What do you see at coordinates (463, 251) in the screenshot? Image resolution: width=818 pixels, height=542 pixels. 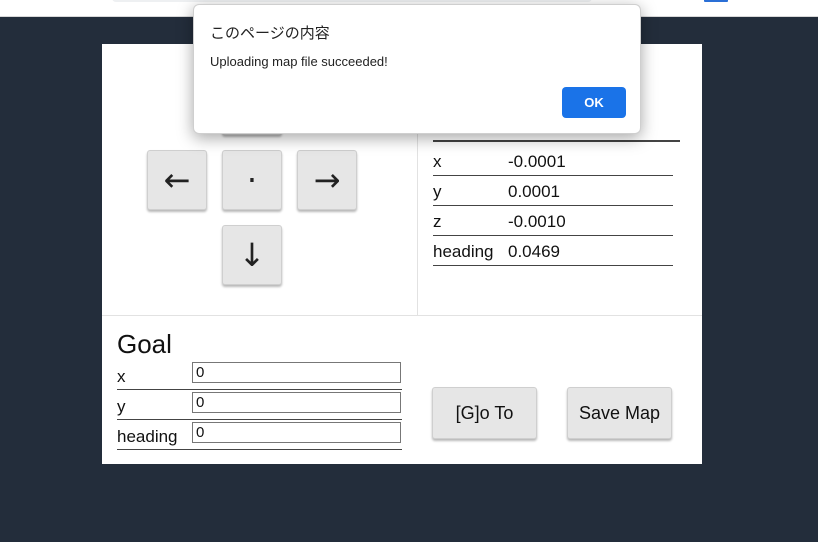 I see `pose-key: heading` at bounding box center [463, 251].